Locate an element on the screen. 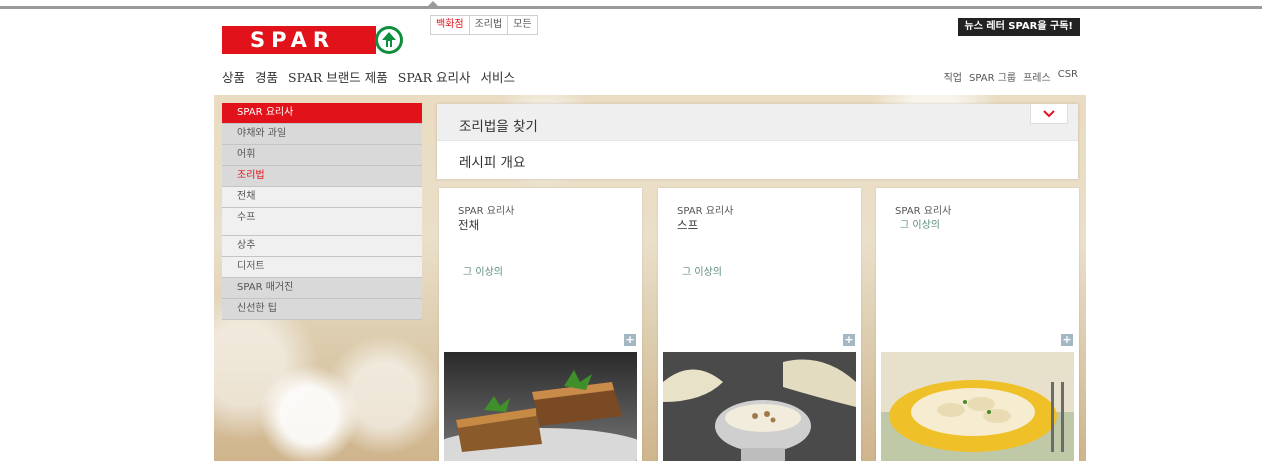  subnav-spar-group: SPAR 그룹 is located at coordinates (992, 76).